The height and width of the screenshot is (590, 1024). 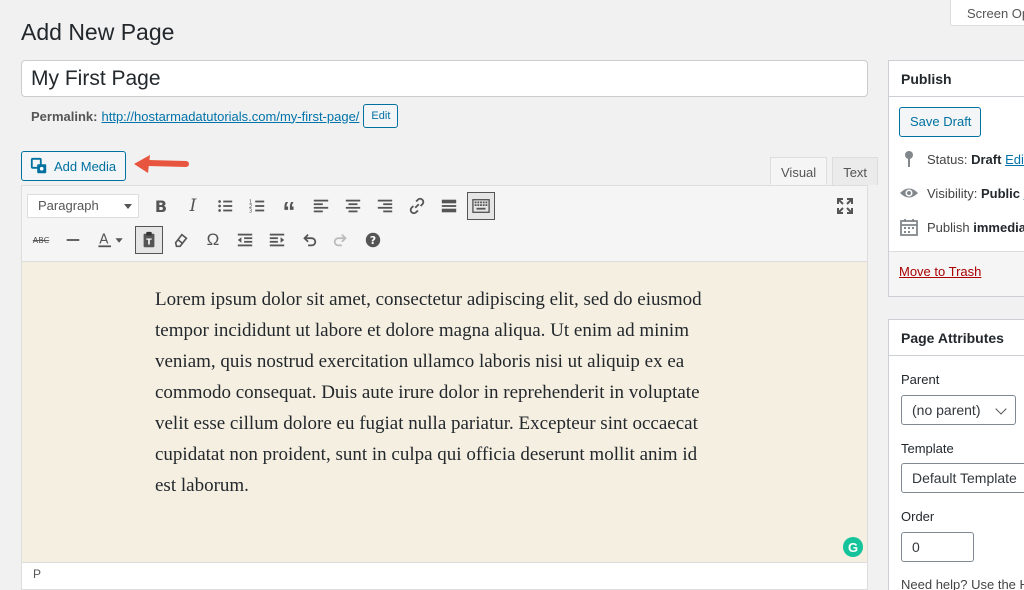 What do you see at coordinates (920, 379) in the screenshot?
I see `parent-label: Parent` at bounding box center [920, 379].